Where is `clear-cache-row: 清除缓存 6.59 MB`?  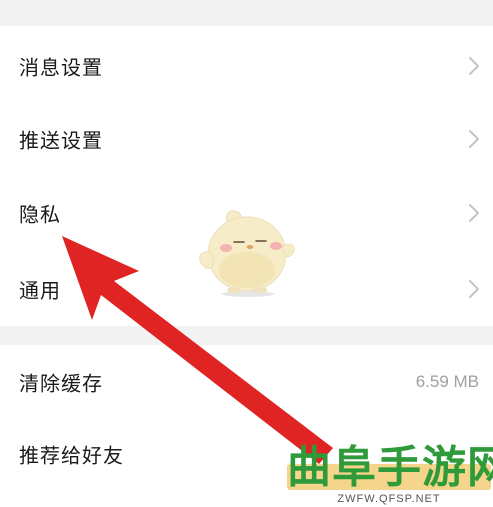 clear-cache-row: 清除缓存 6.59 MB is located at coordinates (246, 382).